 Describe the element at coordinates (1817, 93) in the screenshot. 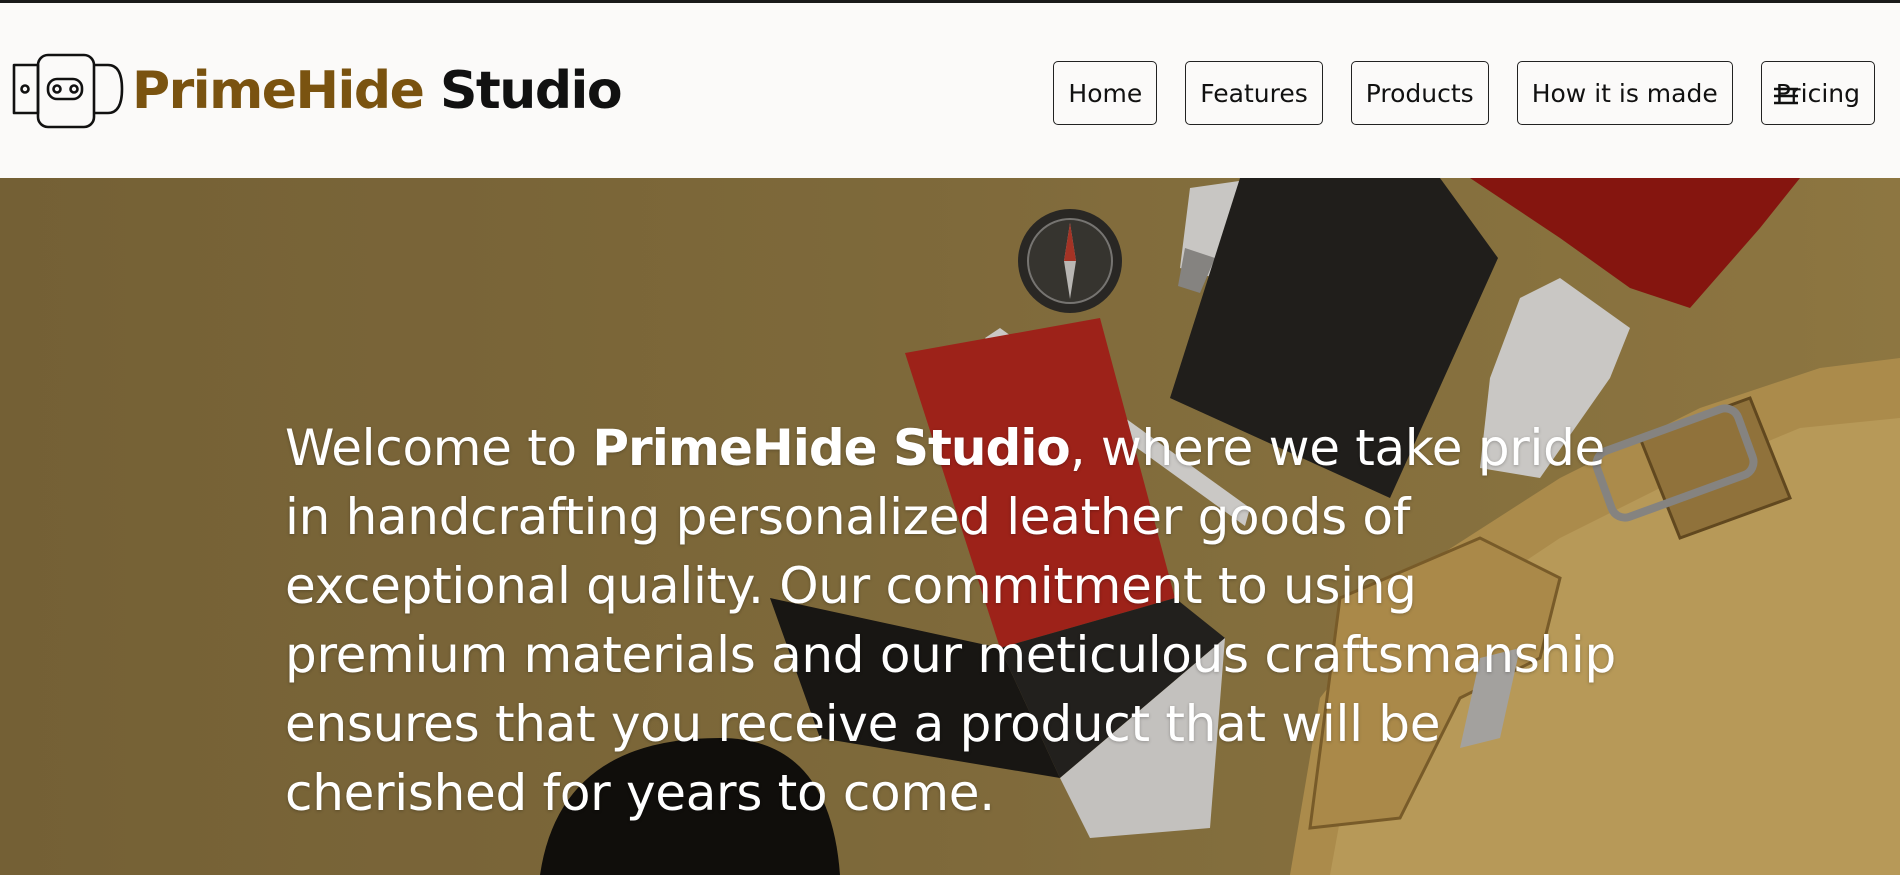

I see `nav-pricing-button: Pricing` at that location.